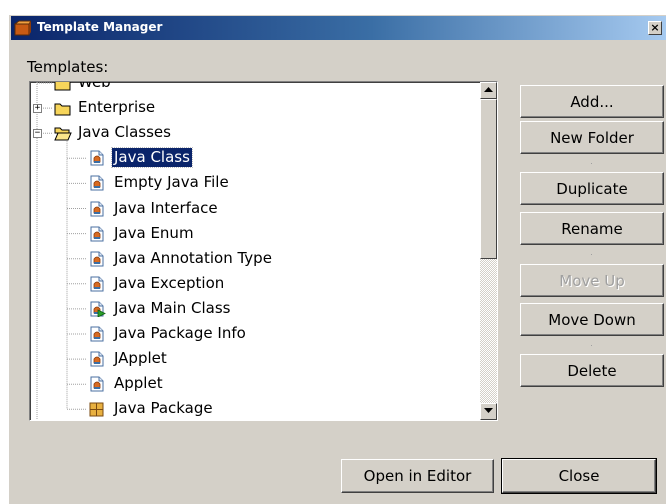  I want to click on tree-item-label: Java Package, so click(163, 408).